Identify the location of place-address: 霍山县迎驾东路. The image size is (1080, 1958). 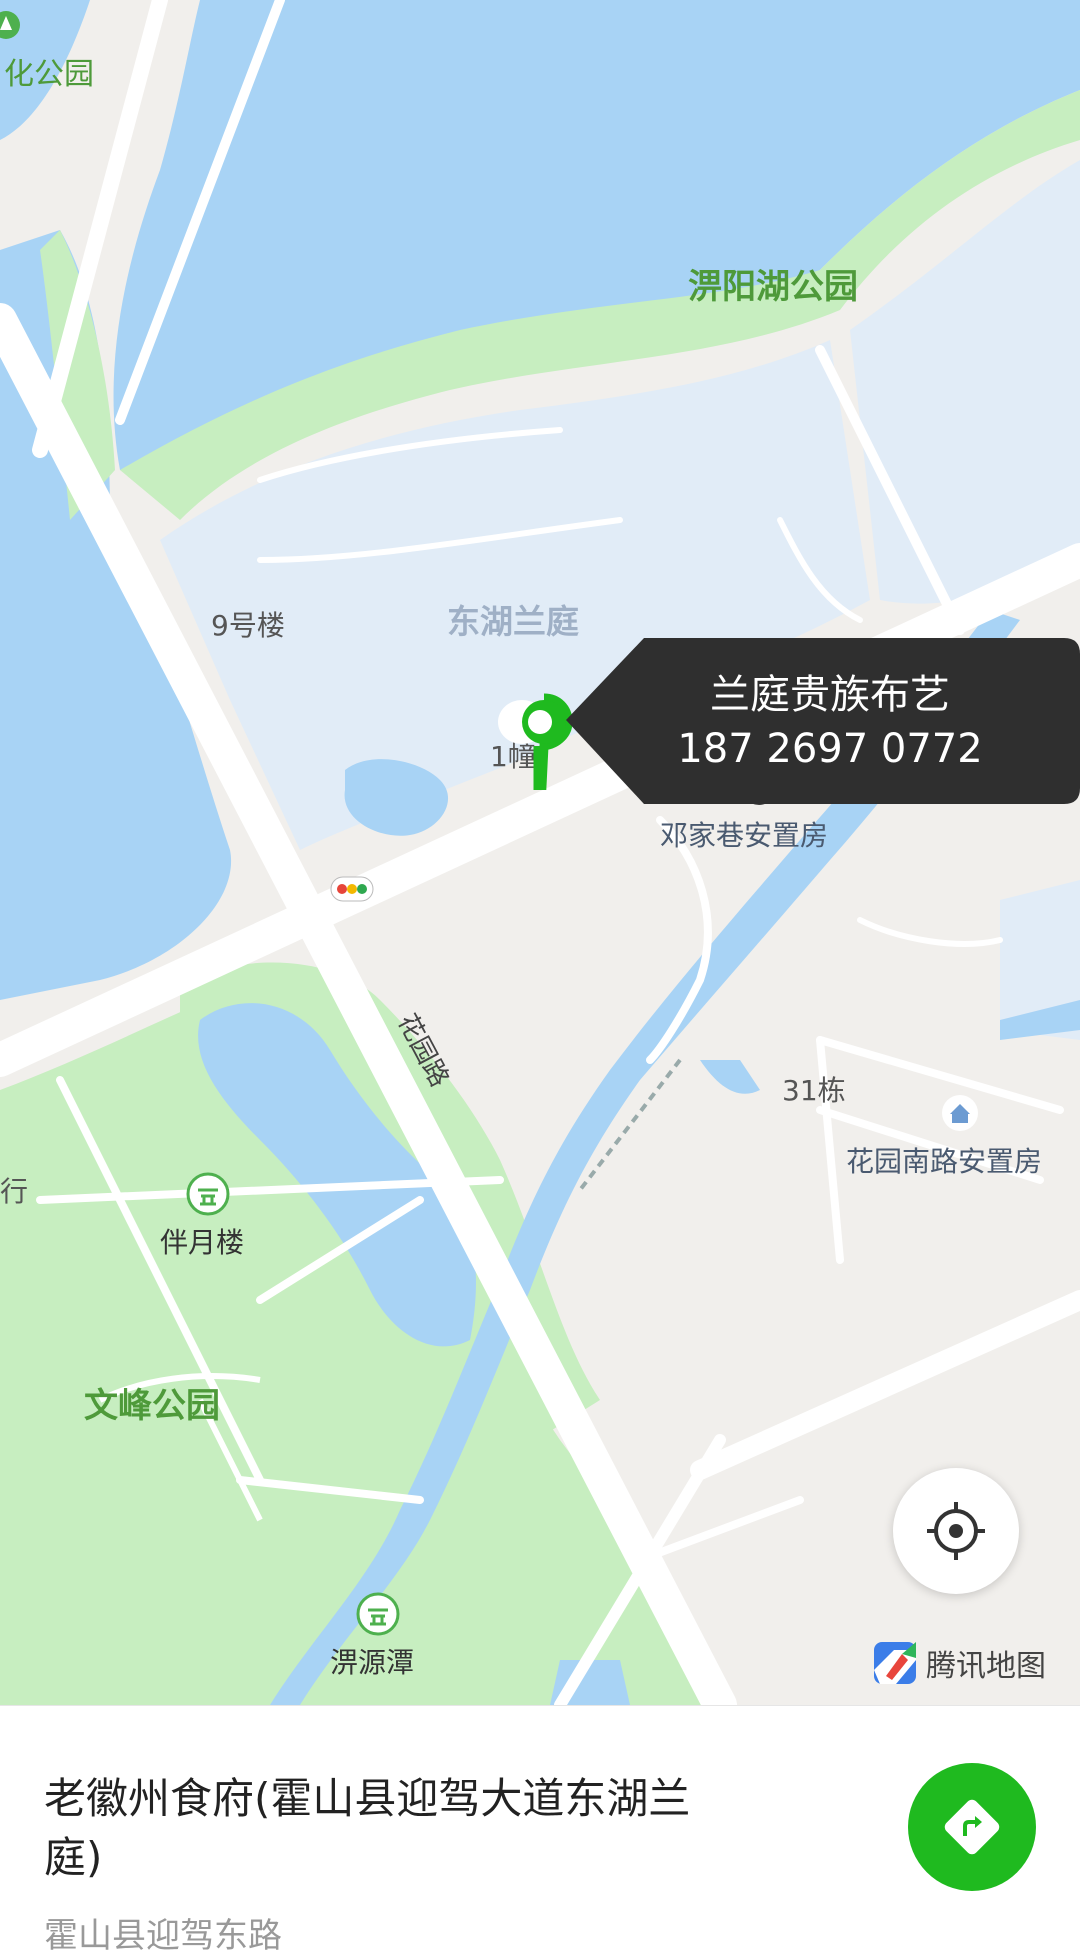
(163, 1936).